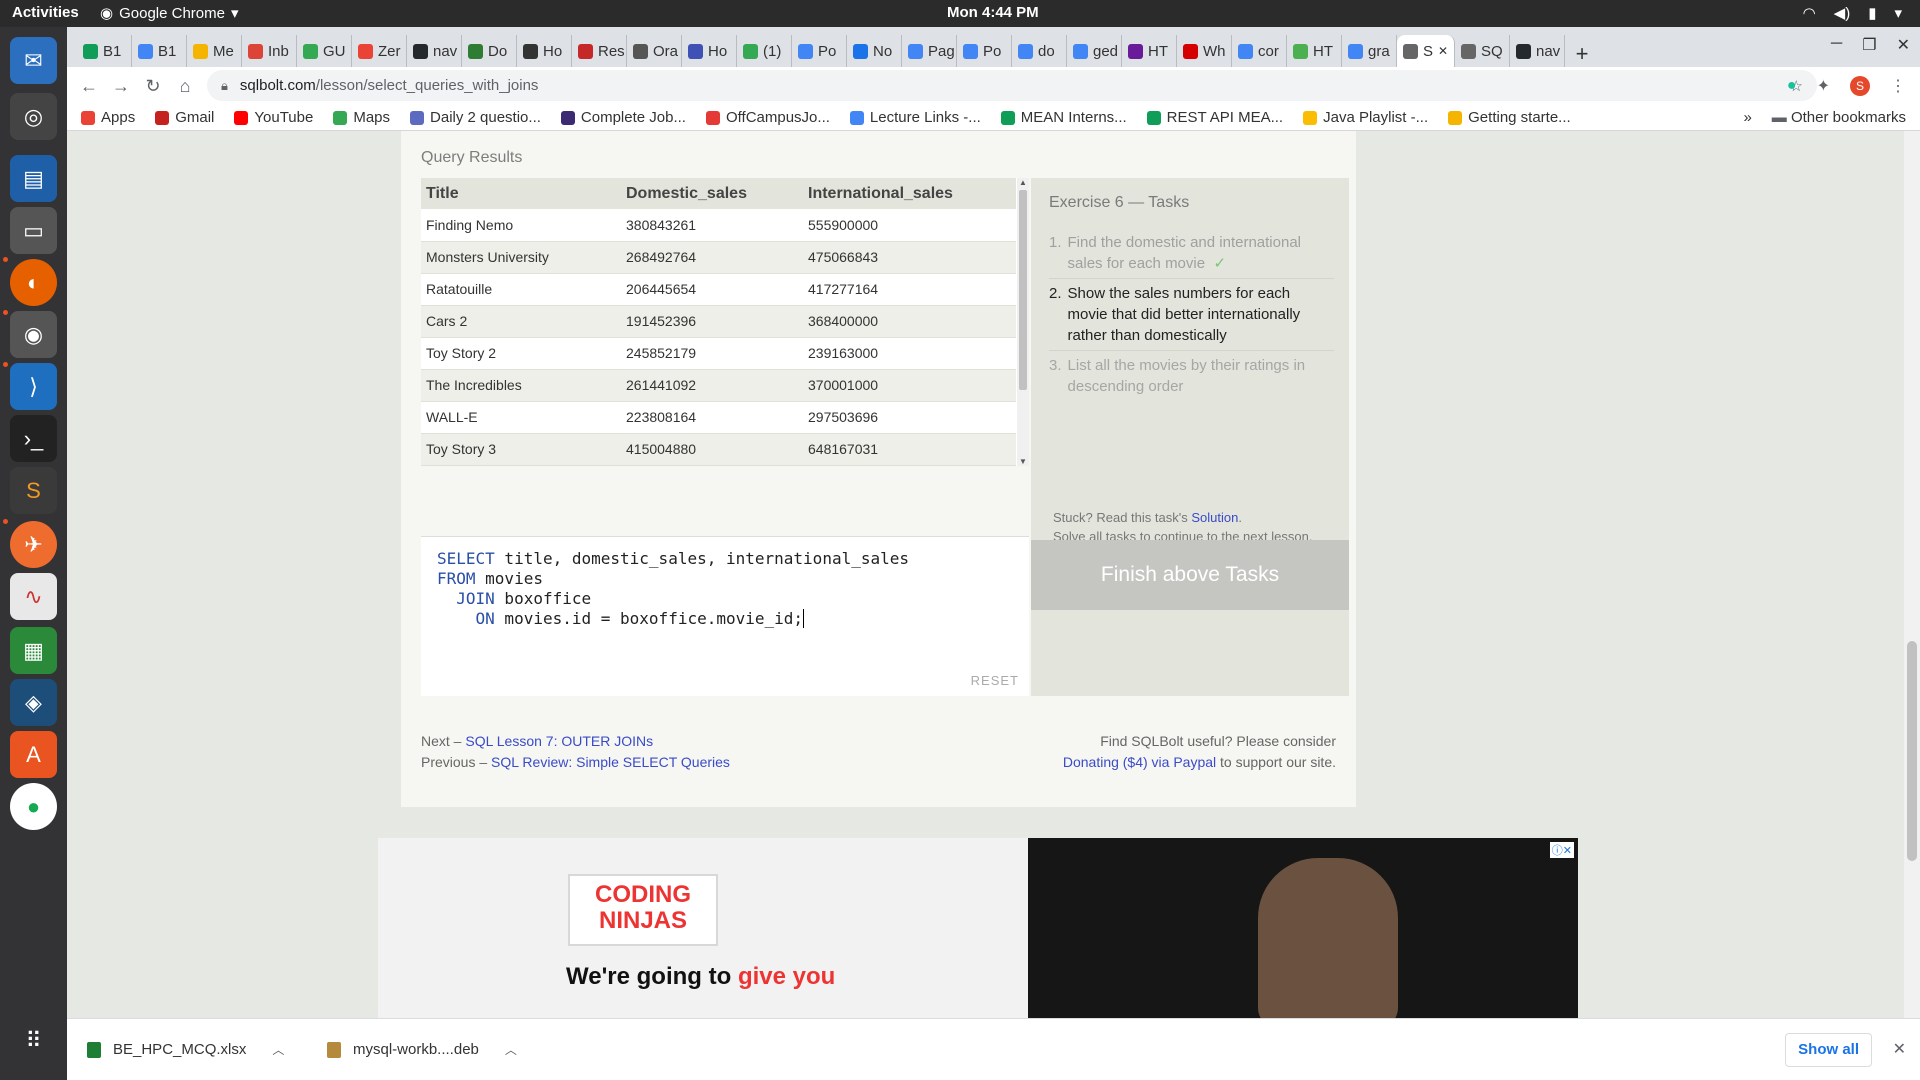 This screenshot has width=1920, height=1080. I want to click on finish-tasks-button: Finish above Tasks, so click(1190, 575).